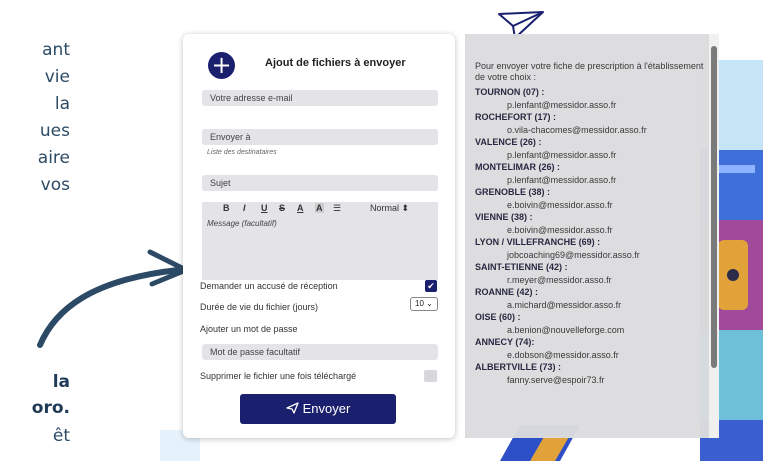  Describe the element at coordinates (56, 50) in the screenshot. I see `left-text-line: ant` at that location.